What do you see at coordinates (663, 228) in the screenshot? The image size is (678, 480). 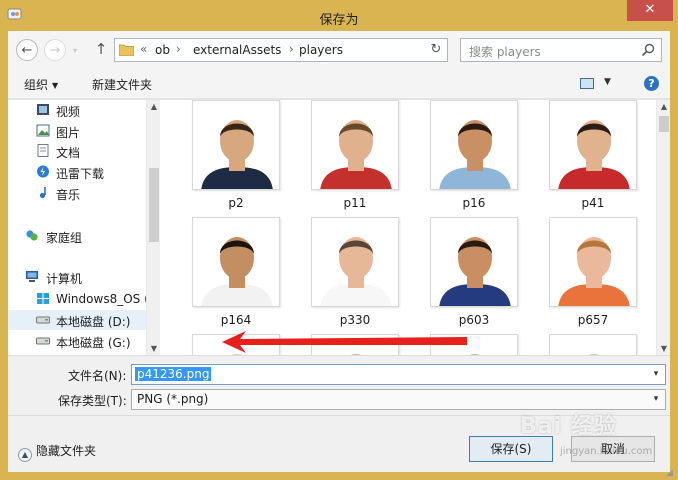 I see `file-view-scrollbar: ▲ ▼` at bounding box center [663, 228].